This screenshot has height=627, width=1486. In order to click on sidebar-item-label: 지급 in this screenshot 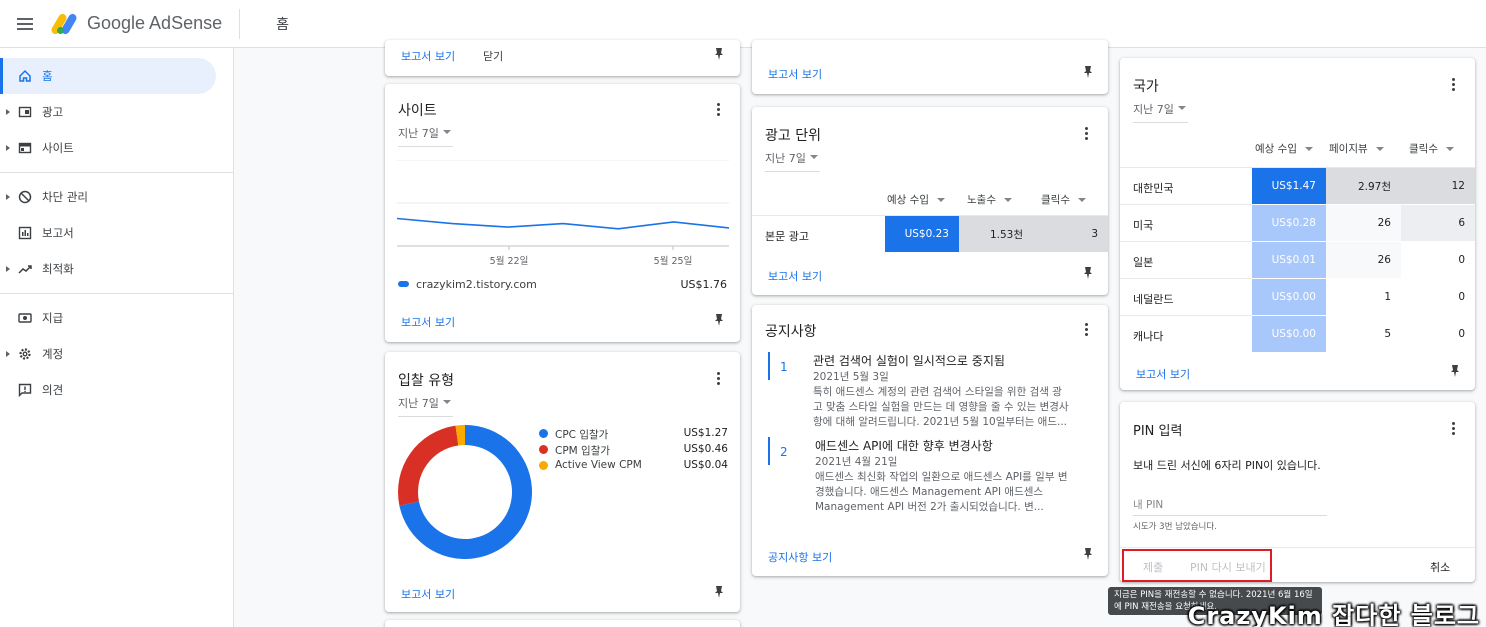, I will do `click(53, 318)`.